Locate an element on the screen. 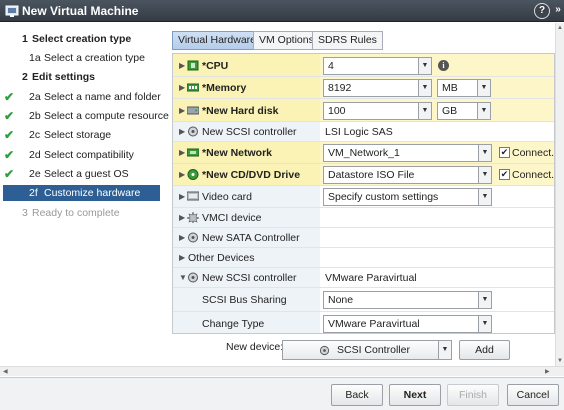  cpu-count-select: 4 ▼ is located at coordinates (377, 66).